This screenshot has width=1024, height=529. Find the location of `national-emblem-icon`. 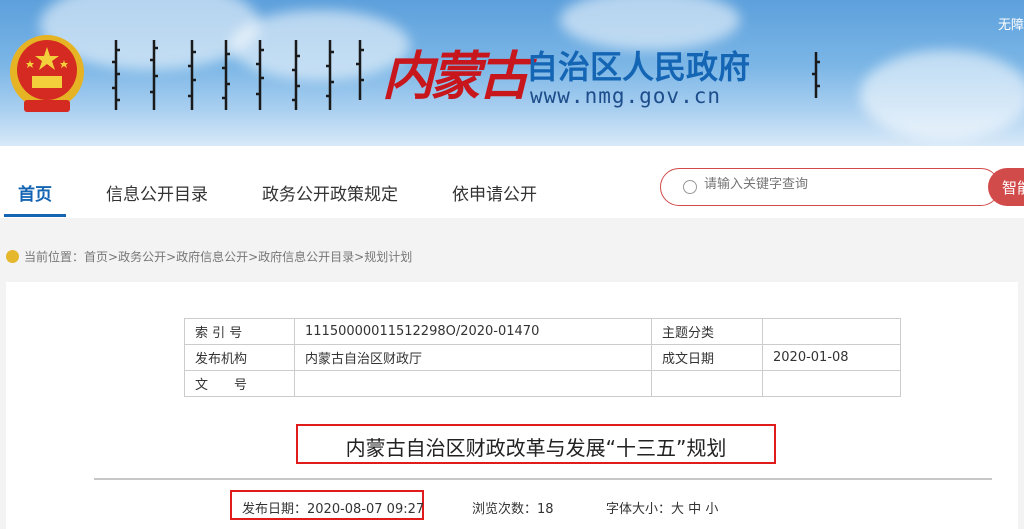

national-emblem-icon is located at coordinates (47, 73).